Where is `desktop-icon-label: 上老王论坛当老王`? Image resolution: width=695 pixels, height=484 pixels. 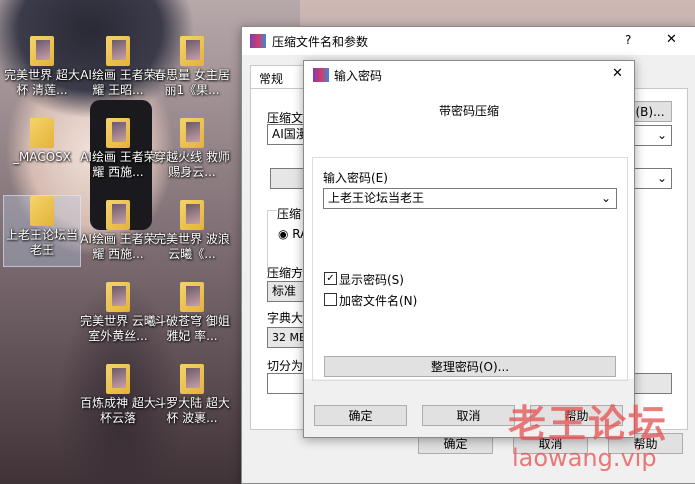
desktop-icon-label: 上老王论坛当老王 is located at coordinates (41, 242).